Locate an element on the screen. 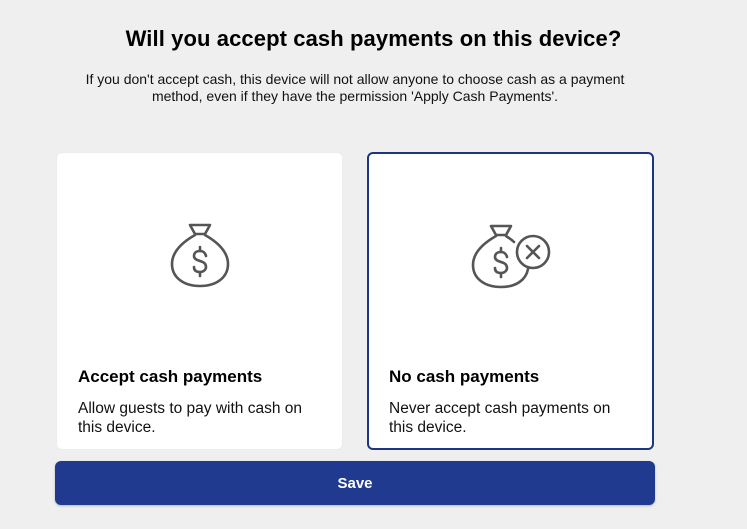  money-bag-x-icon is located at coordinates (511, 258).